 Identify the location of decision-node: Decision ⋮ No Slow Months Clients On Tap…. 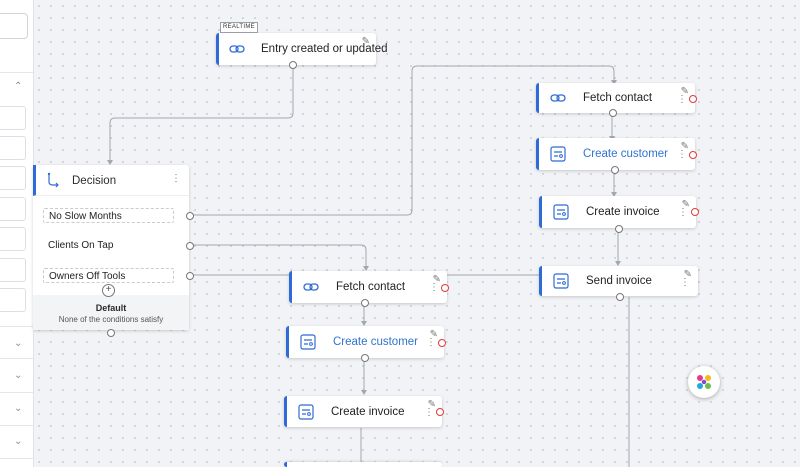
(111, 247).